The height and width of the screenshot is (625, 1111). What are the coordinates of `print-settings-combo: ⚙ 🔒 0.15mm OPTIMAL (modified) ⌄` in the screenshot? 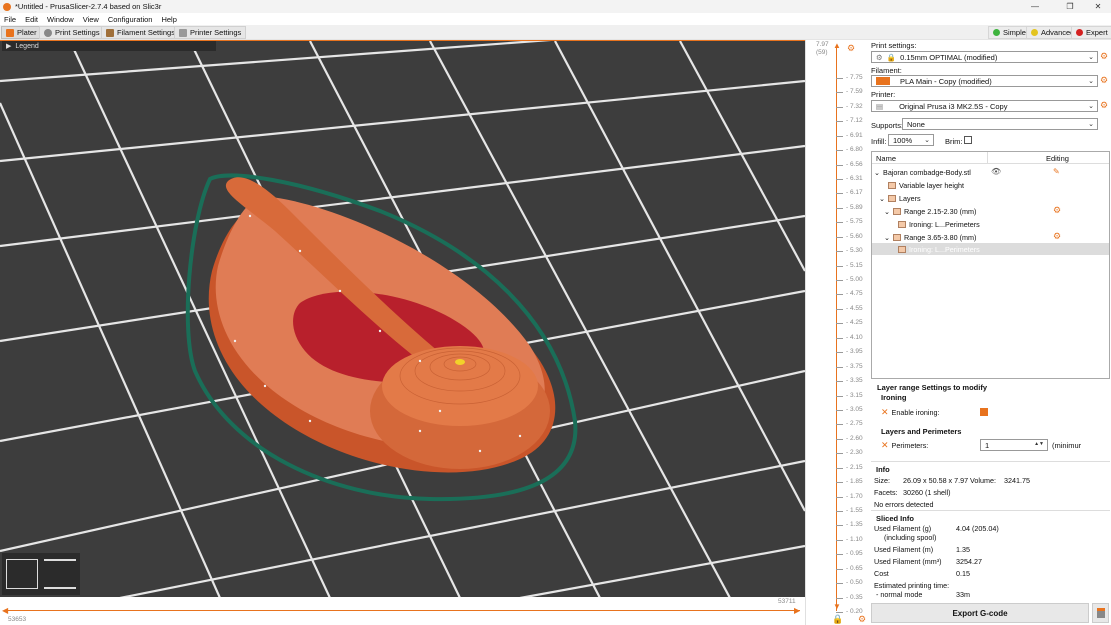 It's located at (984, 57).